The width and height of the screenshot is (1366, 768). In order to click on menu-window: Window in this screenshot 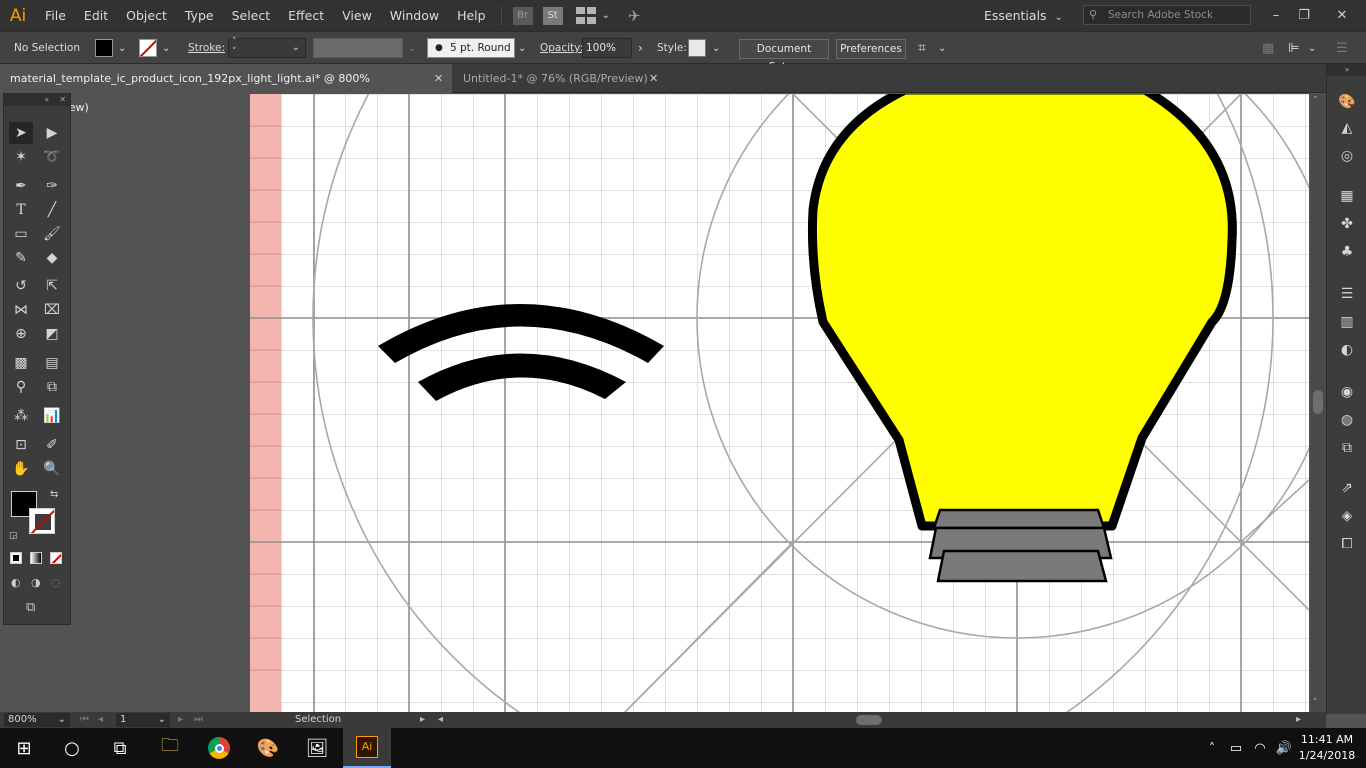, I will do `click(414, 15)`.